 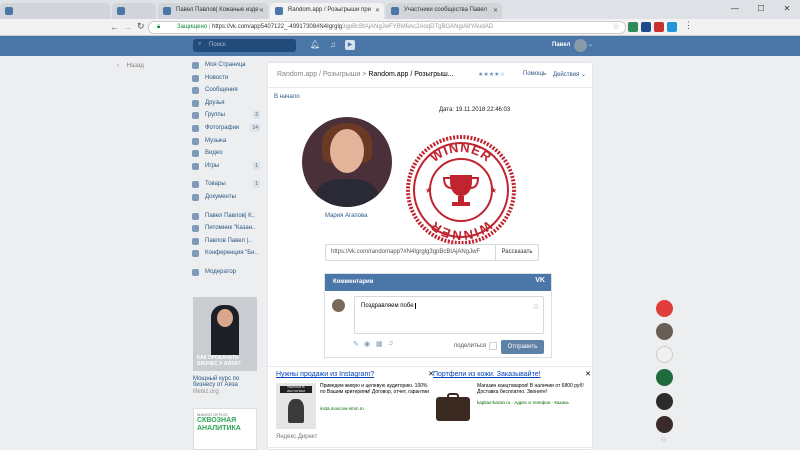 What do you see at coordinates (296, 437) in the screenshot?
I see `yandex-direct-label: Яндекс.Директ` at bounding box center [296, 437].